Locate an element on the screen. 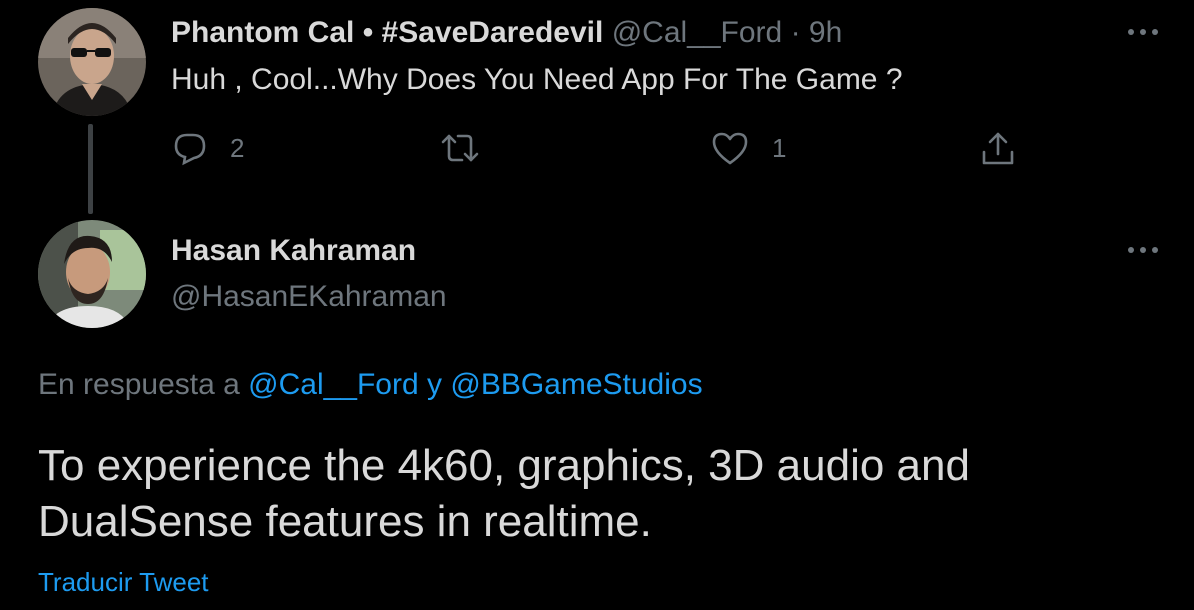 The image size is (1194, 610). tweet1-display-name: Phantom Cal • #SaveDaredevil is located at coordinates (387, 32).